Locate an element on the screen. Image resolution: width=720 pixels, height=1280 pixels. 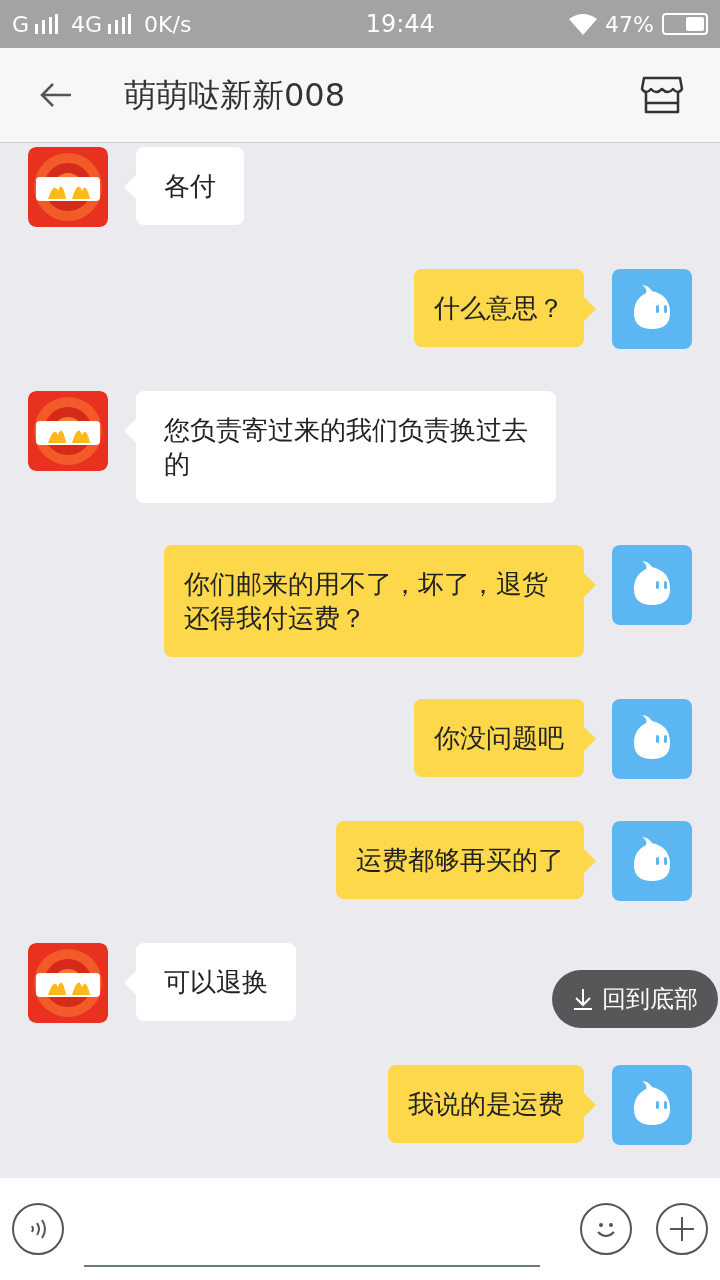
clock: 19:44 is located at coordinates (399, 24).